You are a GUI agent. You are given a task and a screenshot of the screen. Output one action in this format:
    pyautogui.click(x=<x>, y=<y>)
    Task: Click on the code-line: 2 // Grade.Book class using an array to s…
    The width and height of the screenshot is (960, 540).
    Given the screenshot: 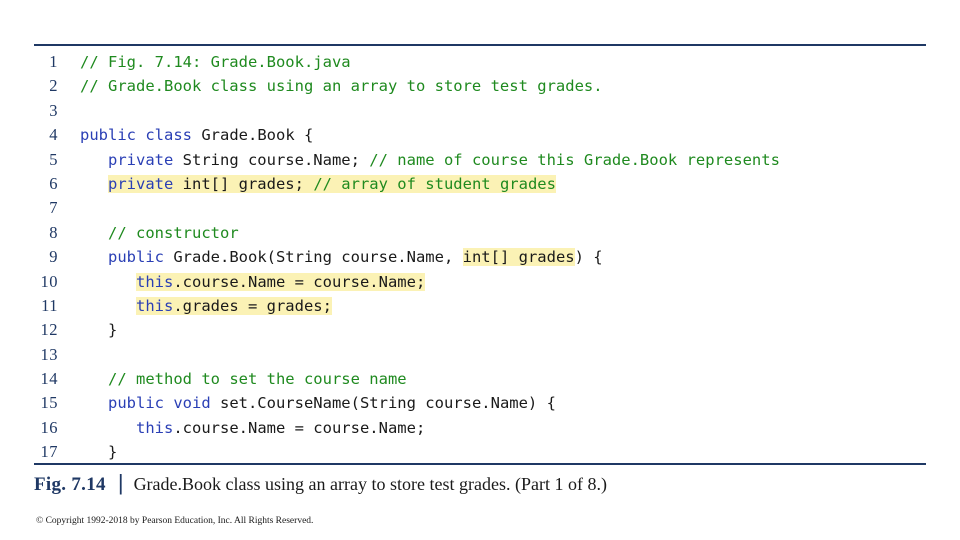 What is the action you would take?
    pyautogui.click(x=487, y=88)
    